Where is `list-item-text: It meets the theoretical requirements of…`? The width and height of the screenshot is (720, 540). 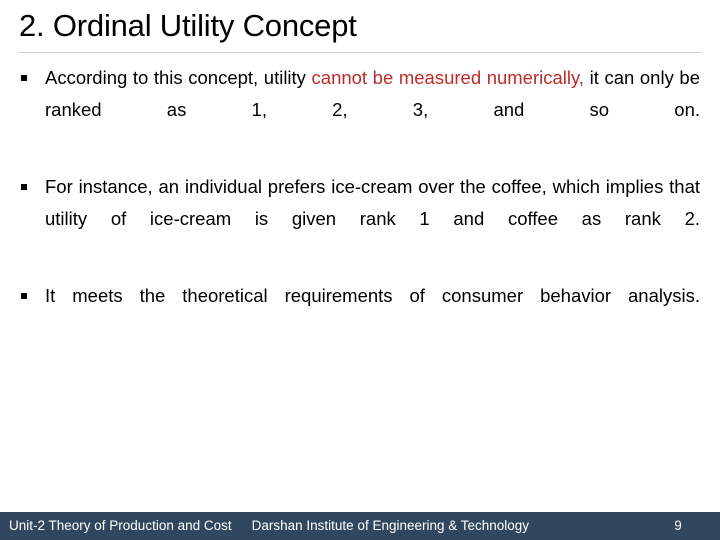
list-item-text: It meets the theoretical requirements of… is located at coordinates (372, 312).